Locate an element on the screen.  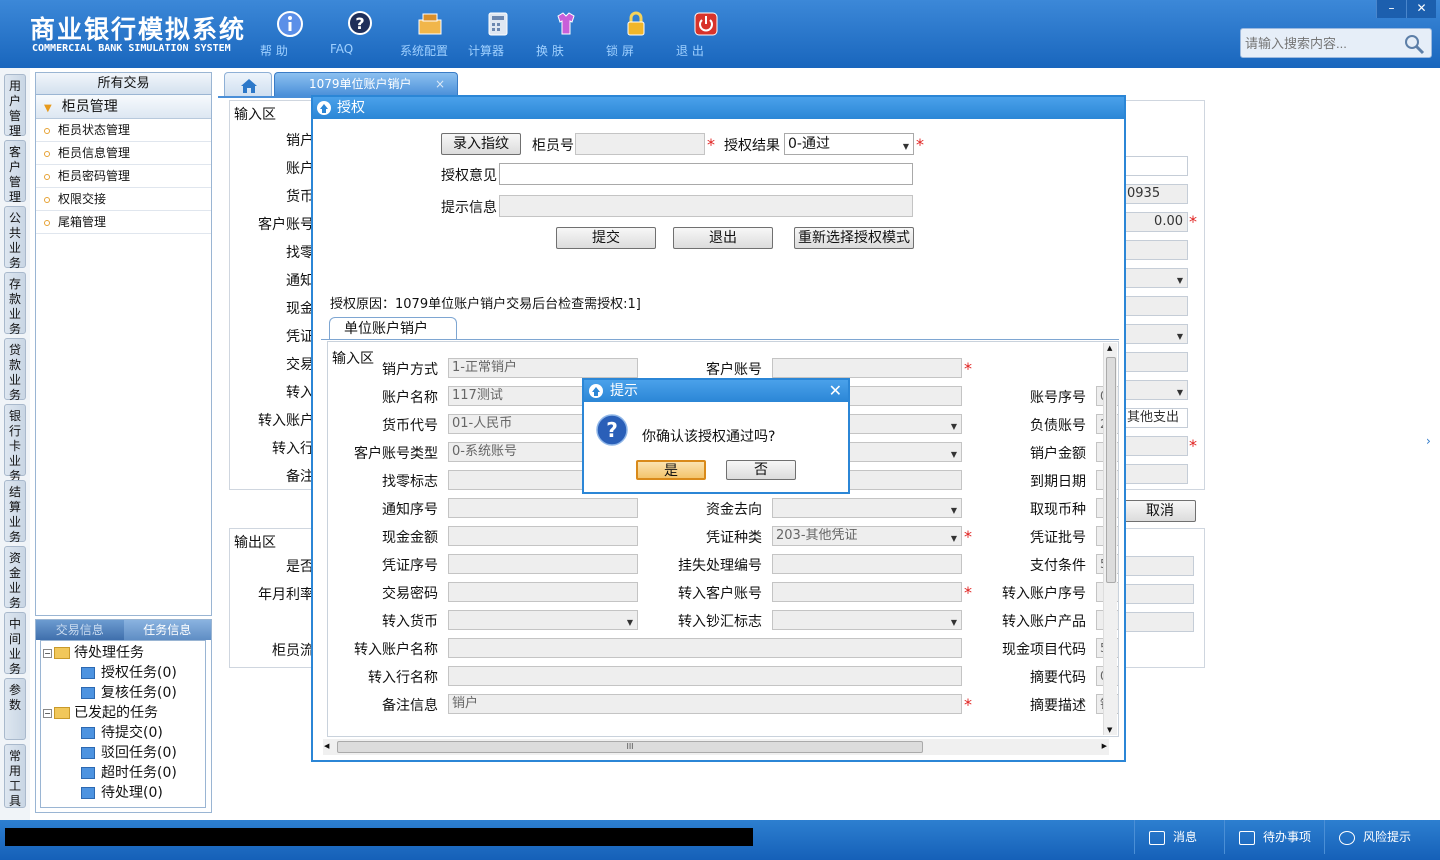
left-tab-tools: 常用工具 is located at coordinates (15, 776).